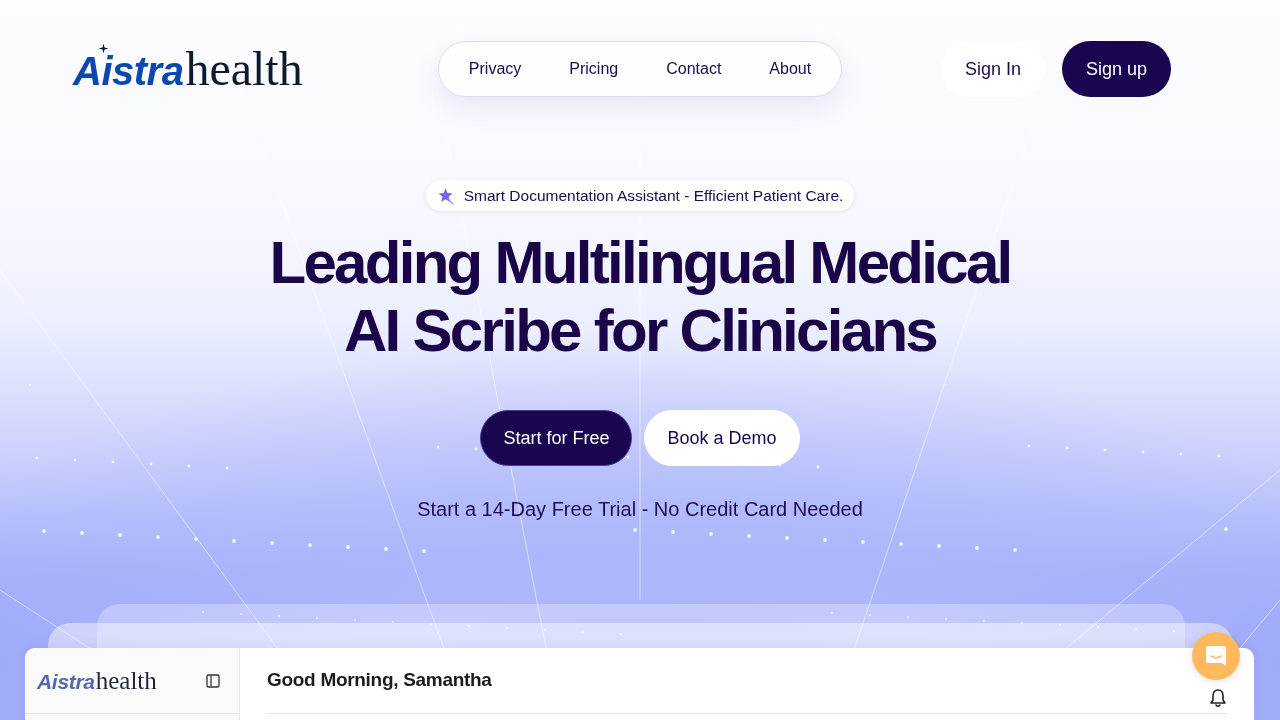 The height and width of the screenshot is (720, 1280). I want to click on start-free-button: Start for Free, so click(556, 438).